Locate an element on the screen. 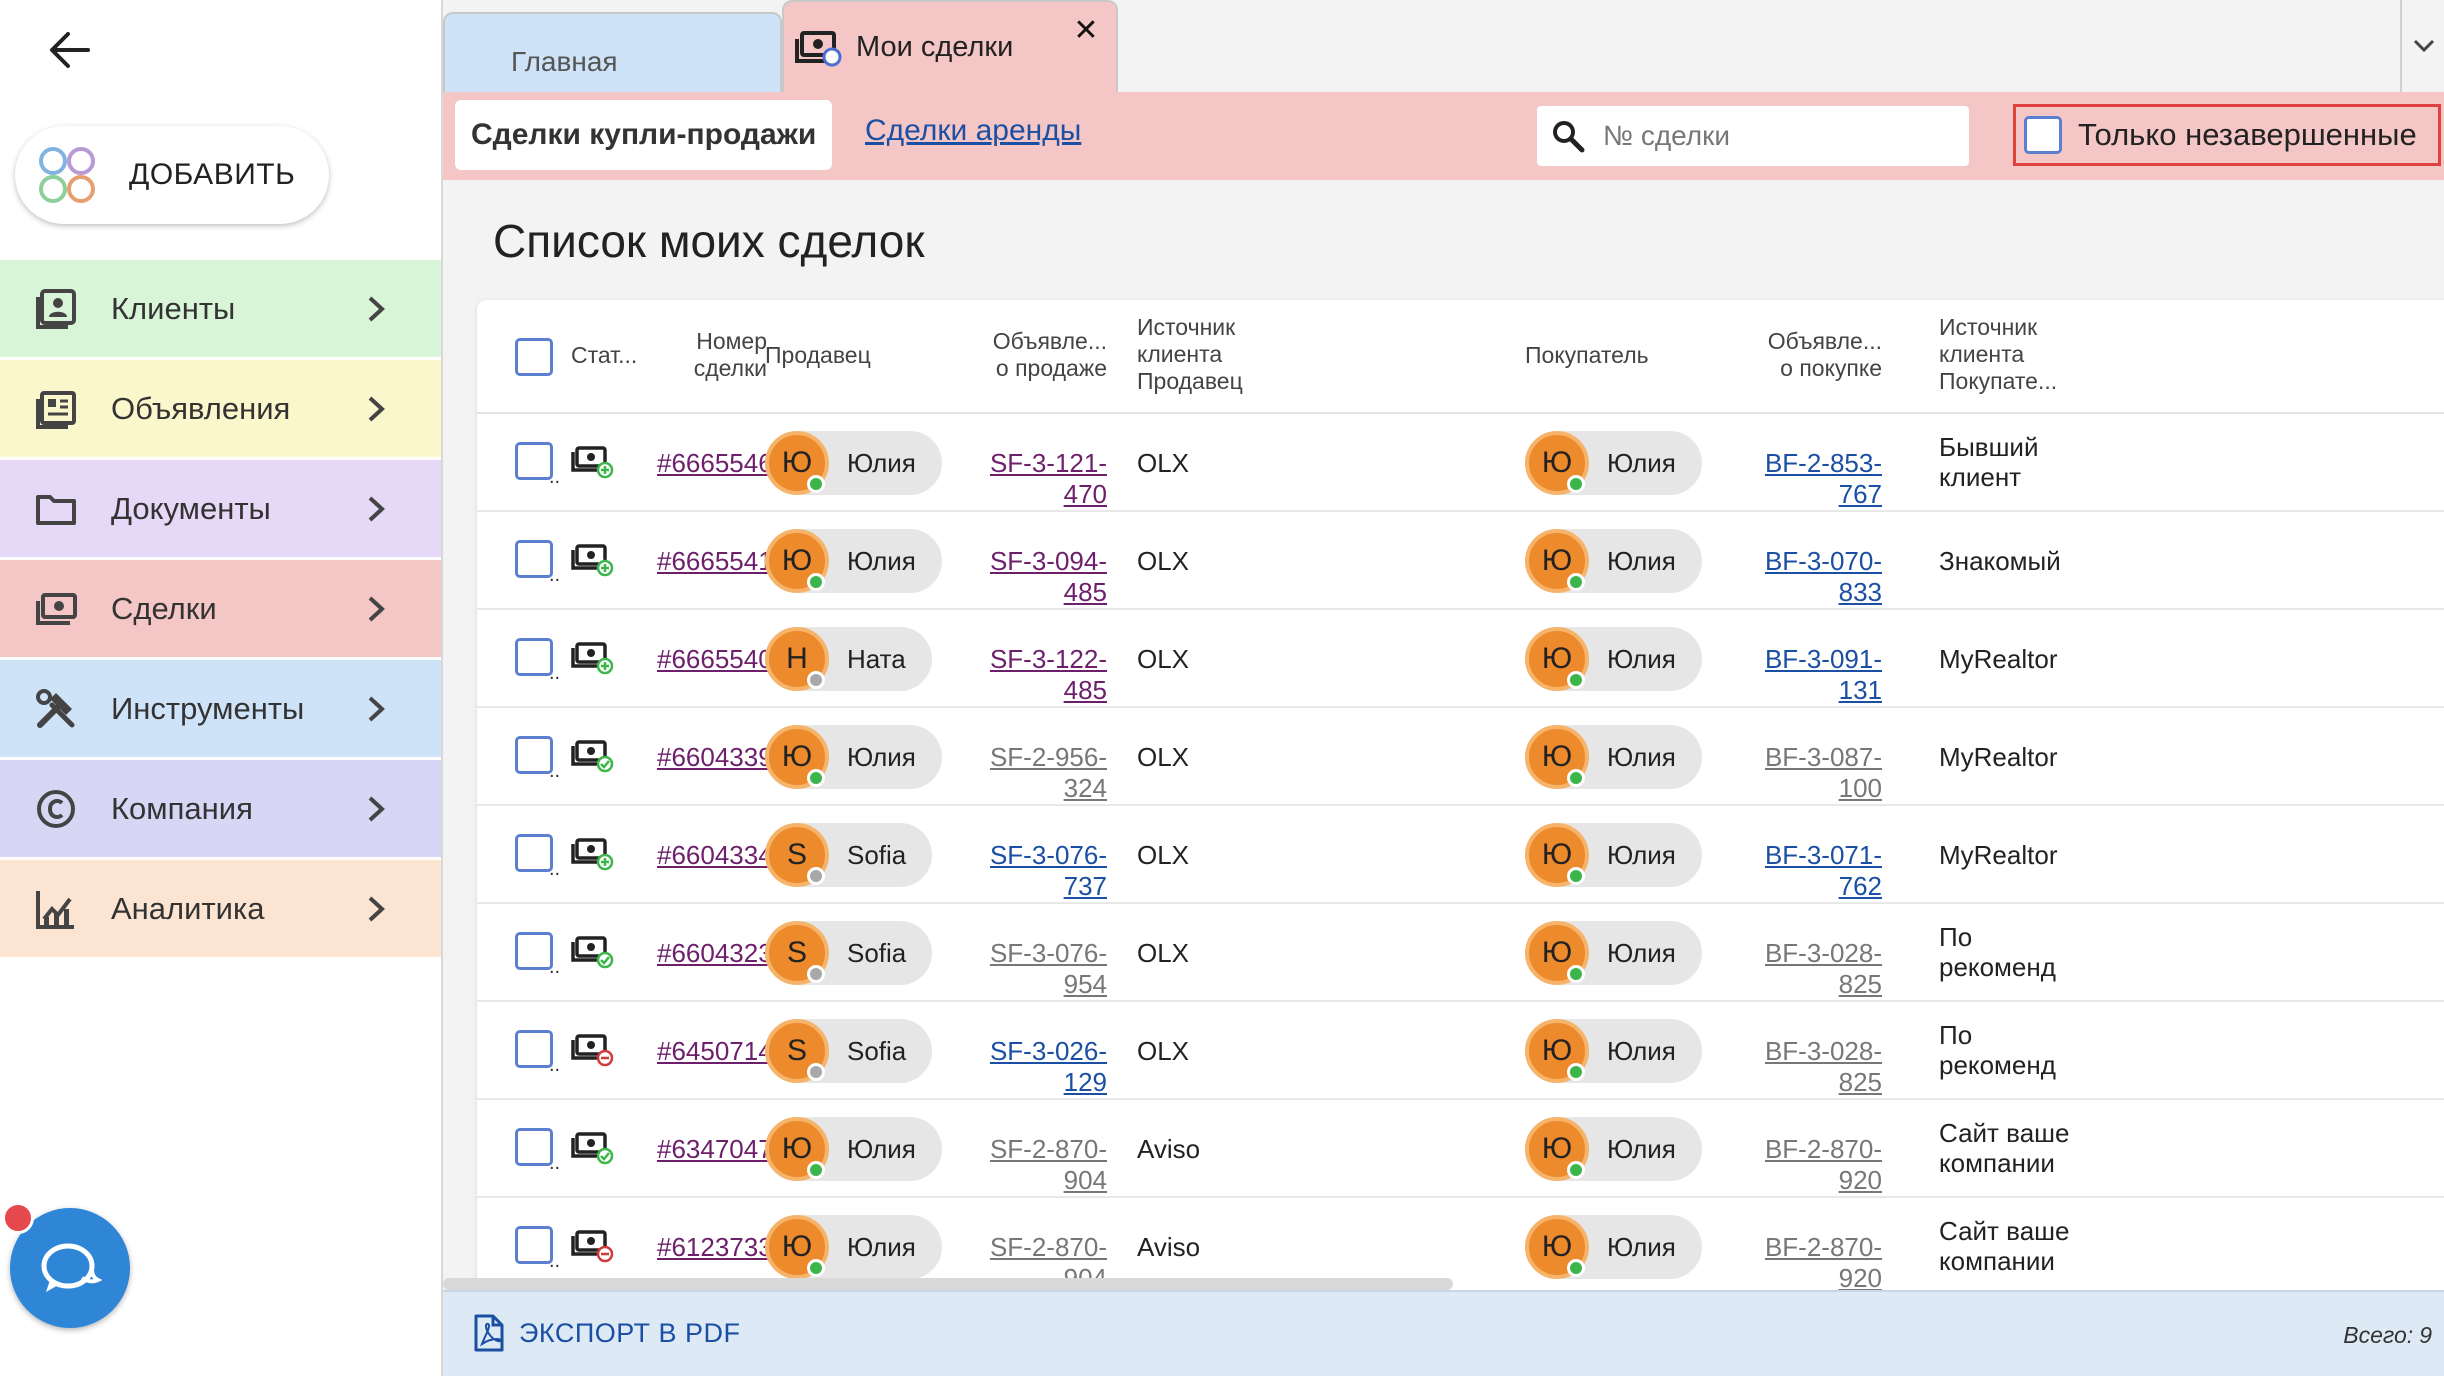 This screenshot has height=1376, width=2444. deal-number-link: #6347047 is located at coordinates (715, 1149).